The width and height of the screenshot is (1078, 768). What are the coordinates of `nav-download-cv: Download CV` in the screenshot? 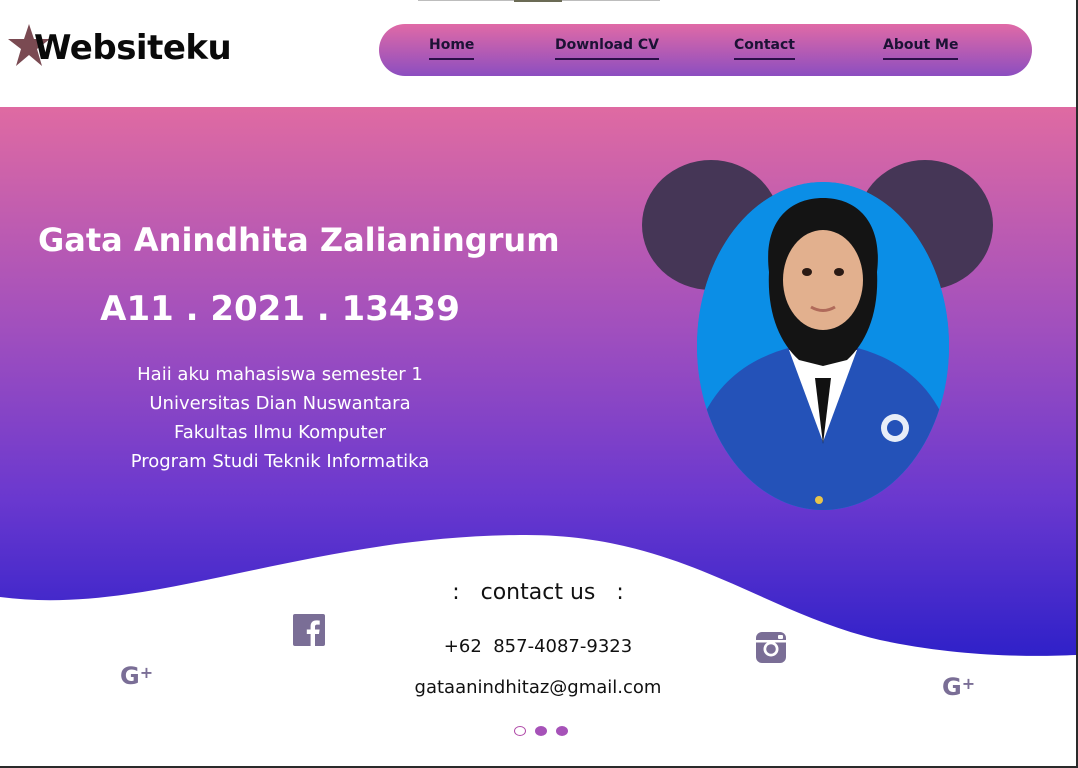 It's located at (607, 48).